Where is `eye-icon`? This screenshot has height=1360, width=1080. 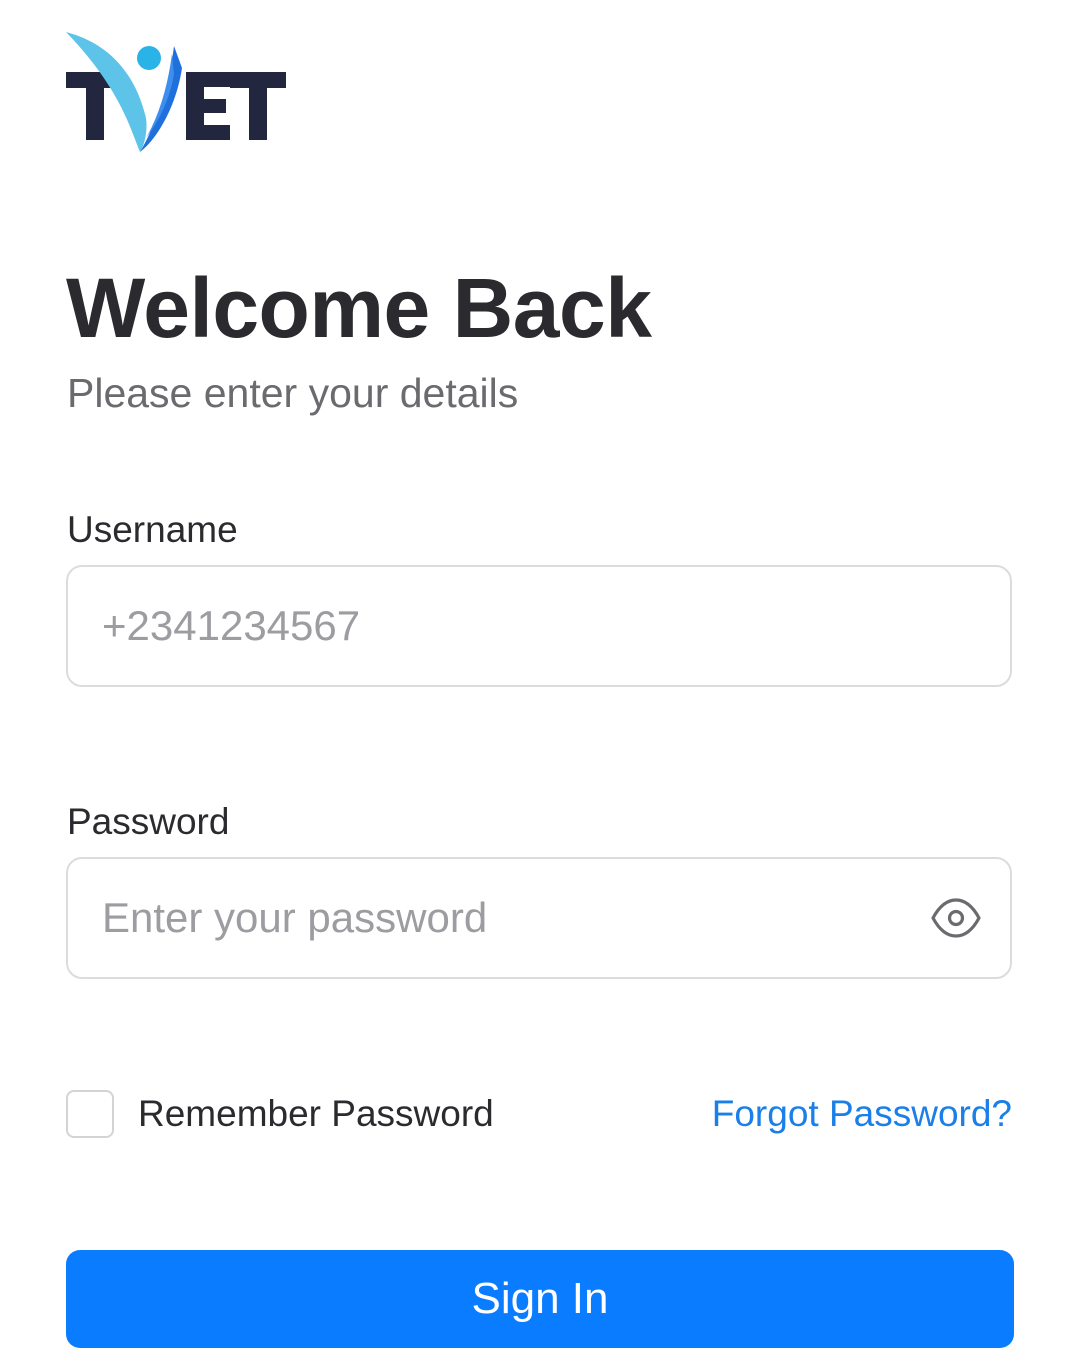
eye-icon is located at coordinates (956, 918).